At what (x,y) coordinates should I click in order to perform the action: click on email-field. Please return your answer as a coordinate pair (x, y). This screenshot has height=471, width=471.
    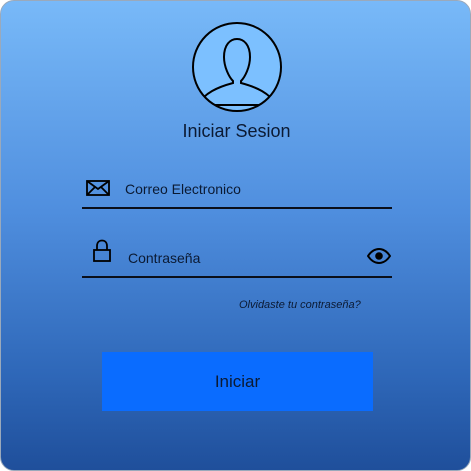
    Looking at the image, I should click on (237, 192).